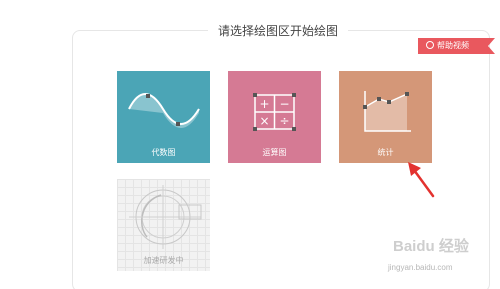 The width and height of the screenshot is (500, 289). I want to click on baidu-watermark: Baidu 经验 jingyan.baidu.com, so click(442, 257).